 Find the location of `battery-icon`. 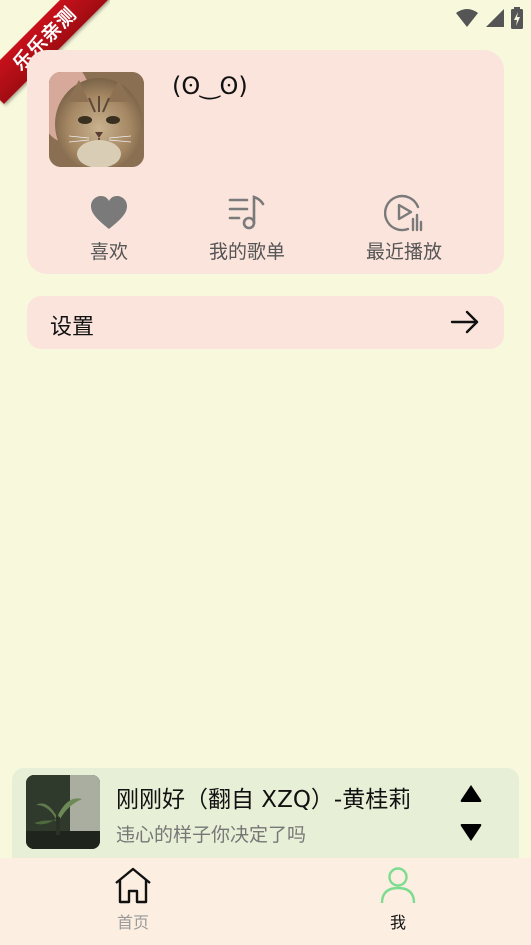

battery-icon is located at coordinates (517, 18).